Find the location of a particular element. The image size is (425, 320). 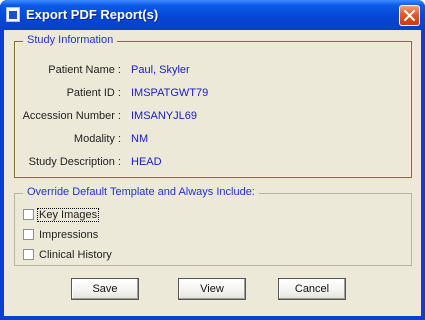

cancel-button: Cancel is located at coordinates (312, 289).